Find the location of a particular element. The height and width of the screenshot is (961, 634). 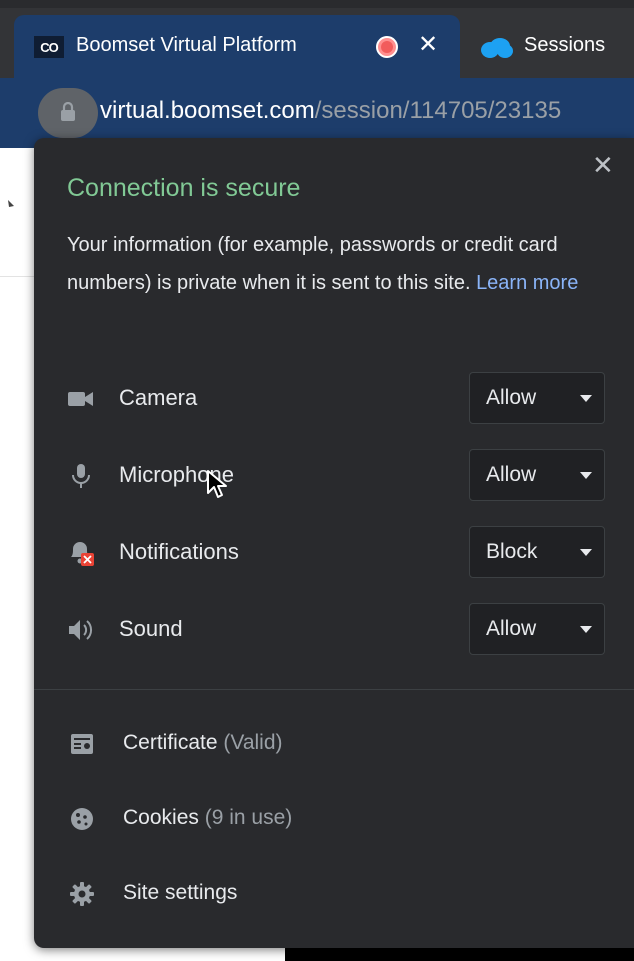

certificate-icon is located at coordinates (82, 744).